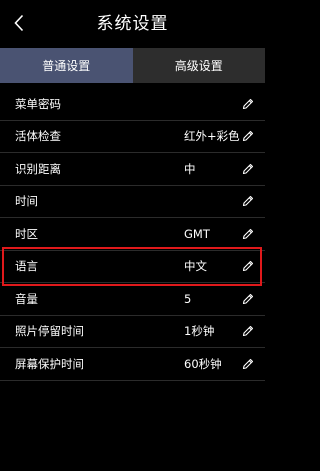 The image size is (320, 471). What do you see at coordinates (49, 363) in the screenshot?
I see `setting-label: 屏幕保护时间` at bounding box center [49, 363].